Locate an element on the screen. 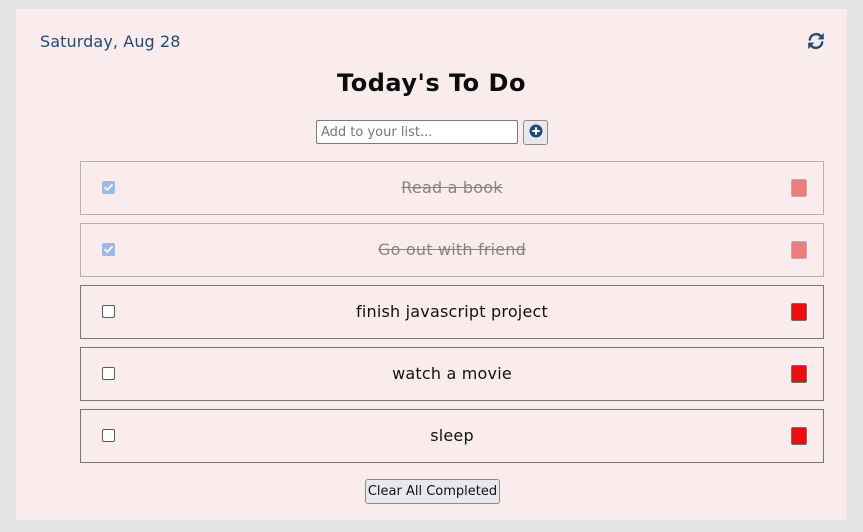 The height and width of the screenshot is (532, 863). todo-label: Go out with friend is located at coordinates (452, 249).